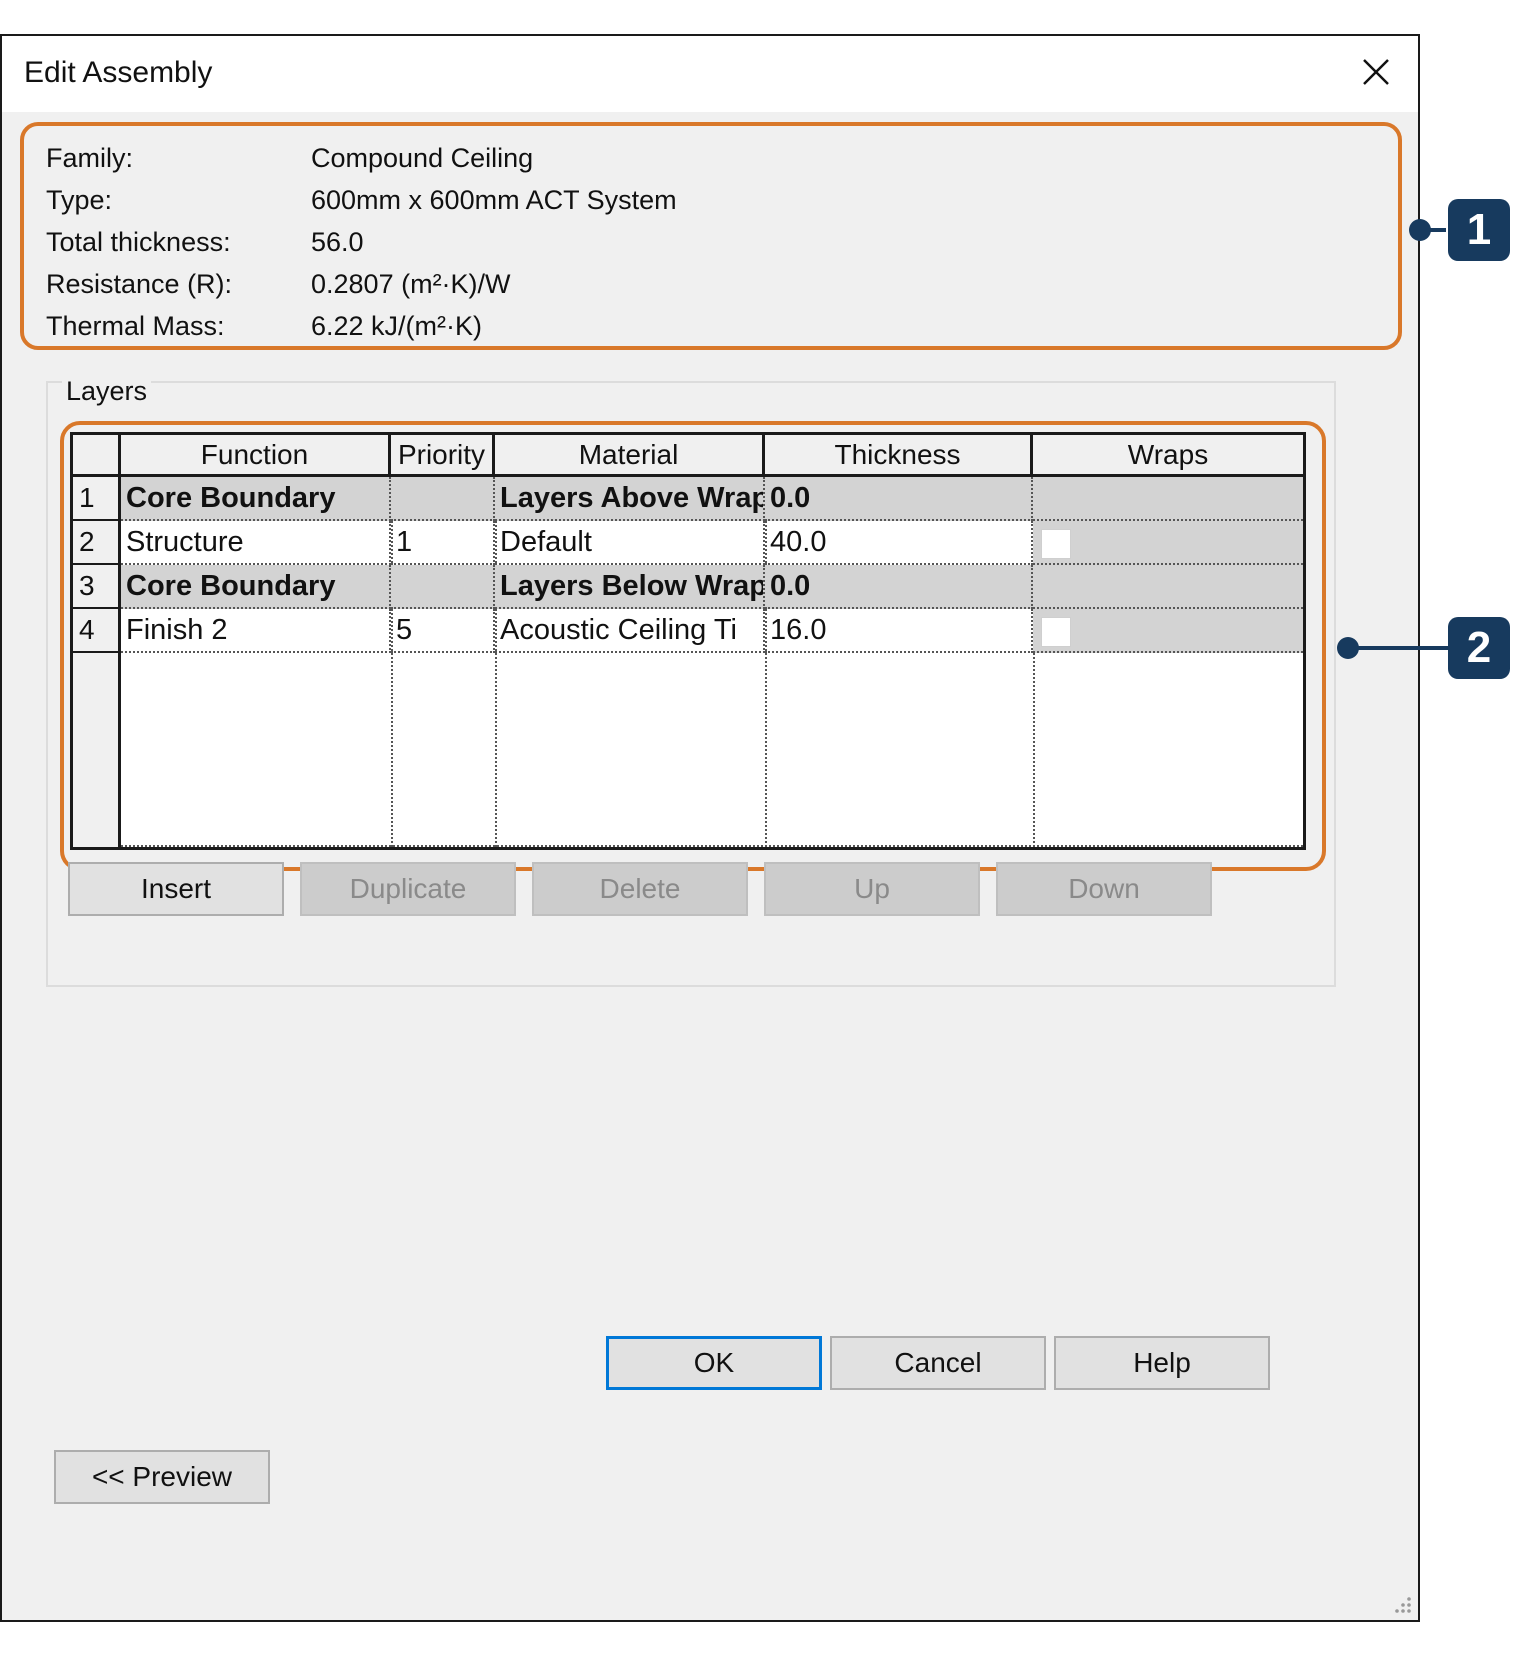 The width and height of the screenshot is (1520, 1668). I want to click on cell-material: Layers Below Wrap, so click(630, 587).